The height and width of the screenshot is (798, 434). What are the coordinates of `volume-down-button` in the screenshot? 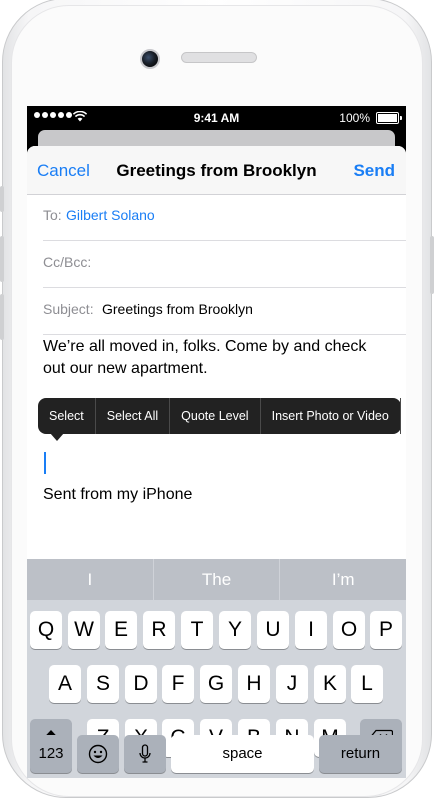 It's located at (2, 317).